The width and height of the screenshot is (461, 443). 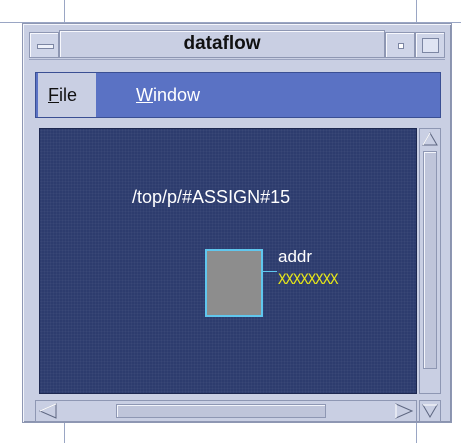 I want to click on menu-window-label: indow, so click(x=177, y=95).